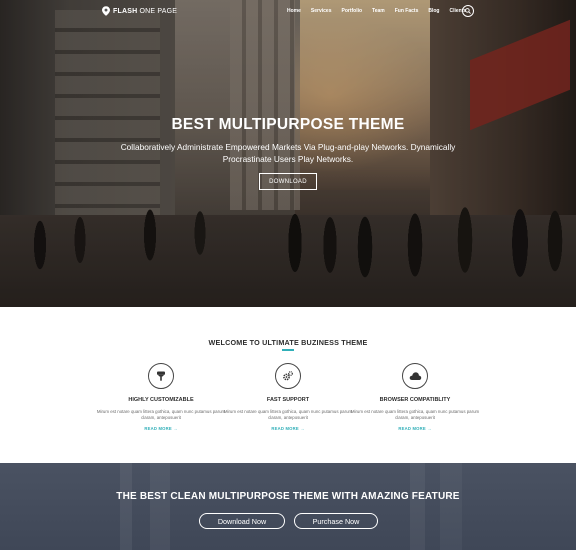 The width and height of the screenshot is (576, 550). I want to click on hero-title: BEST MULTIPURPOSE THEME, so click(288, 124).